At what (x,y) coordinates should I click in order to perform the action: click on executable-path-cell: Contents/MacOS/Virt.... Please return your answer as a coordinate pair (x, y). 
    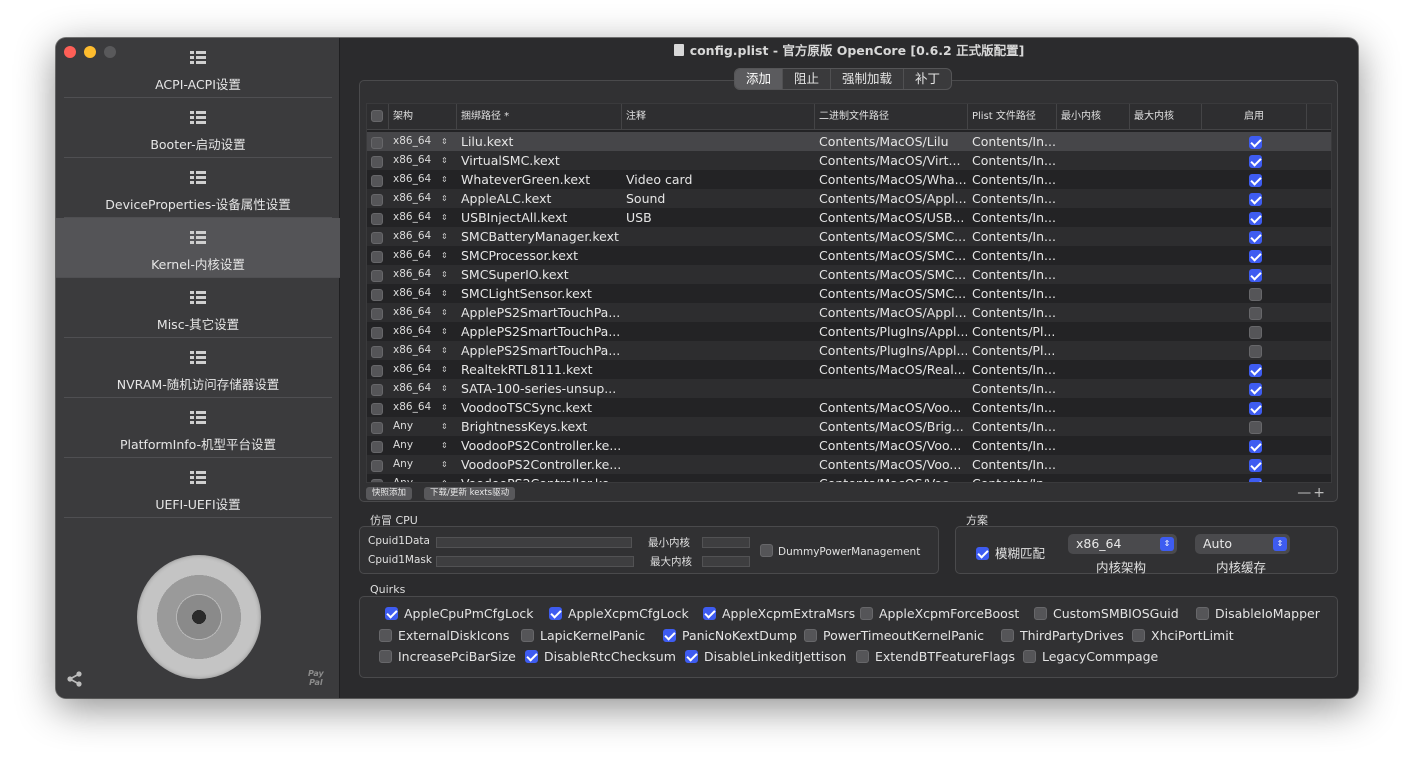
    Looking at the image, I should click on (893, 160).